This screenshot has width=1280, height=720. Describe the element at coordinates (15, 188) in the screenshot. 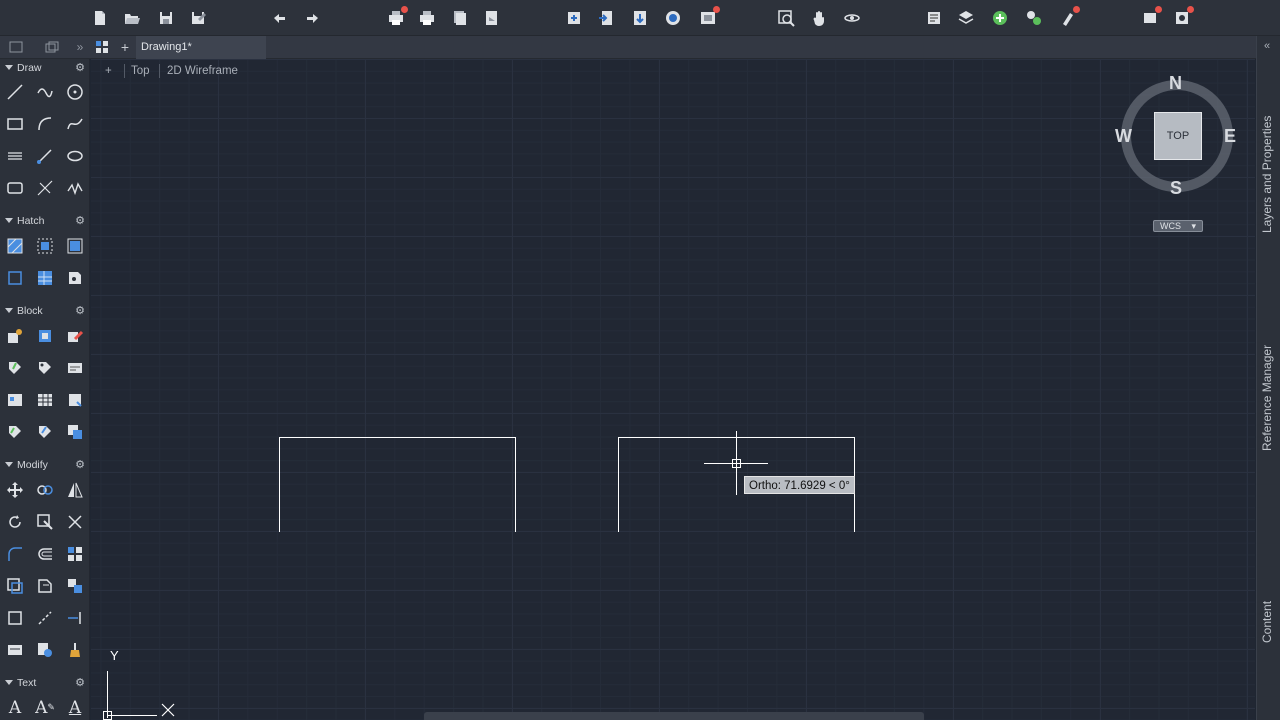

I see `region-tool-icon` at that location.